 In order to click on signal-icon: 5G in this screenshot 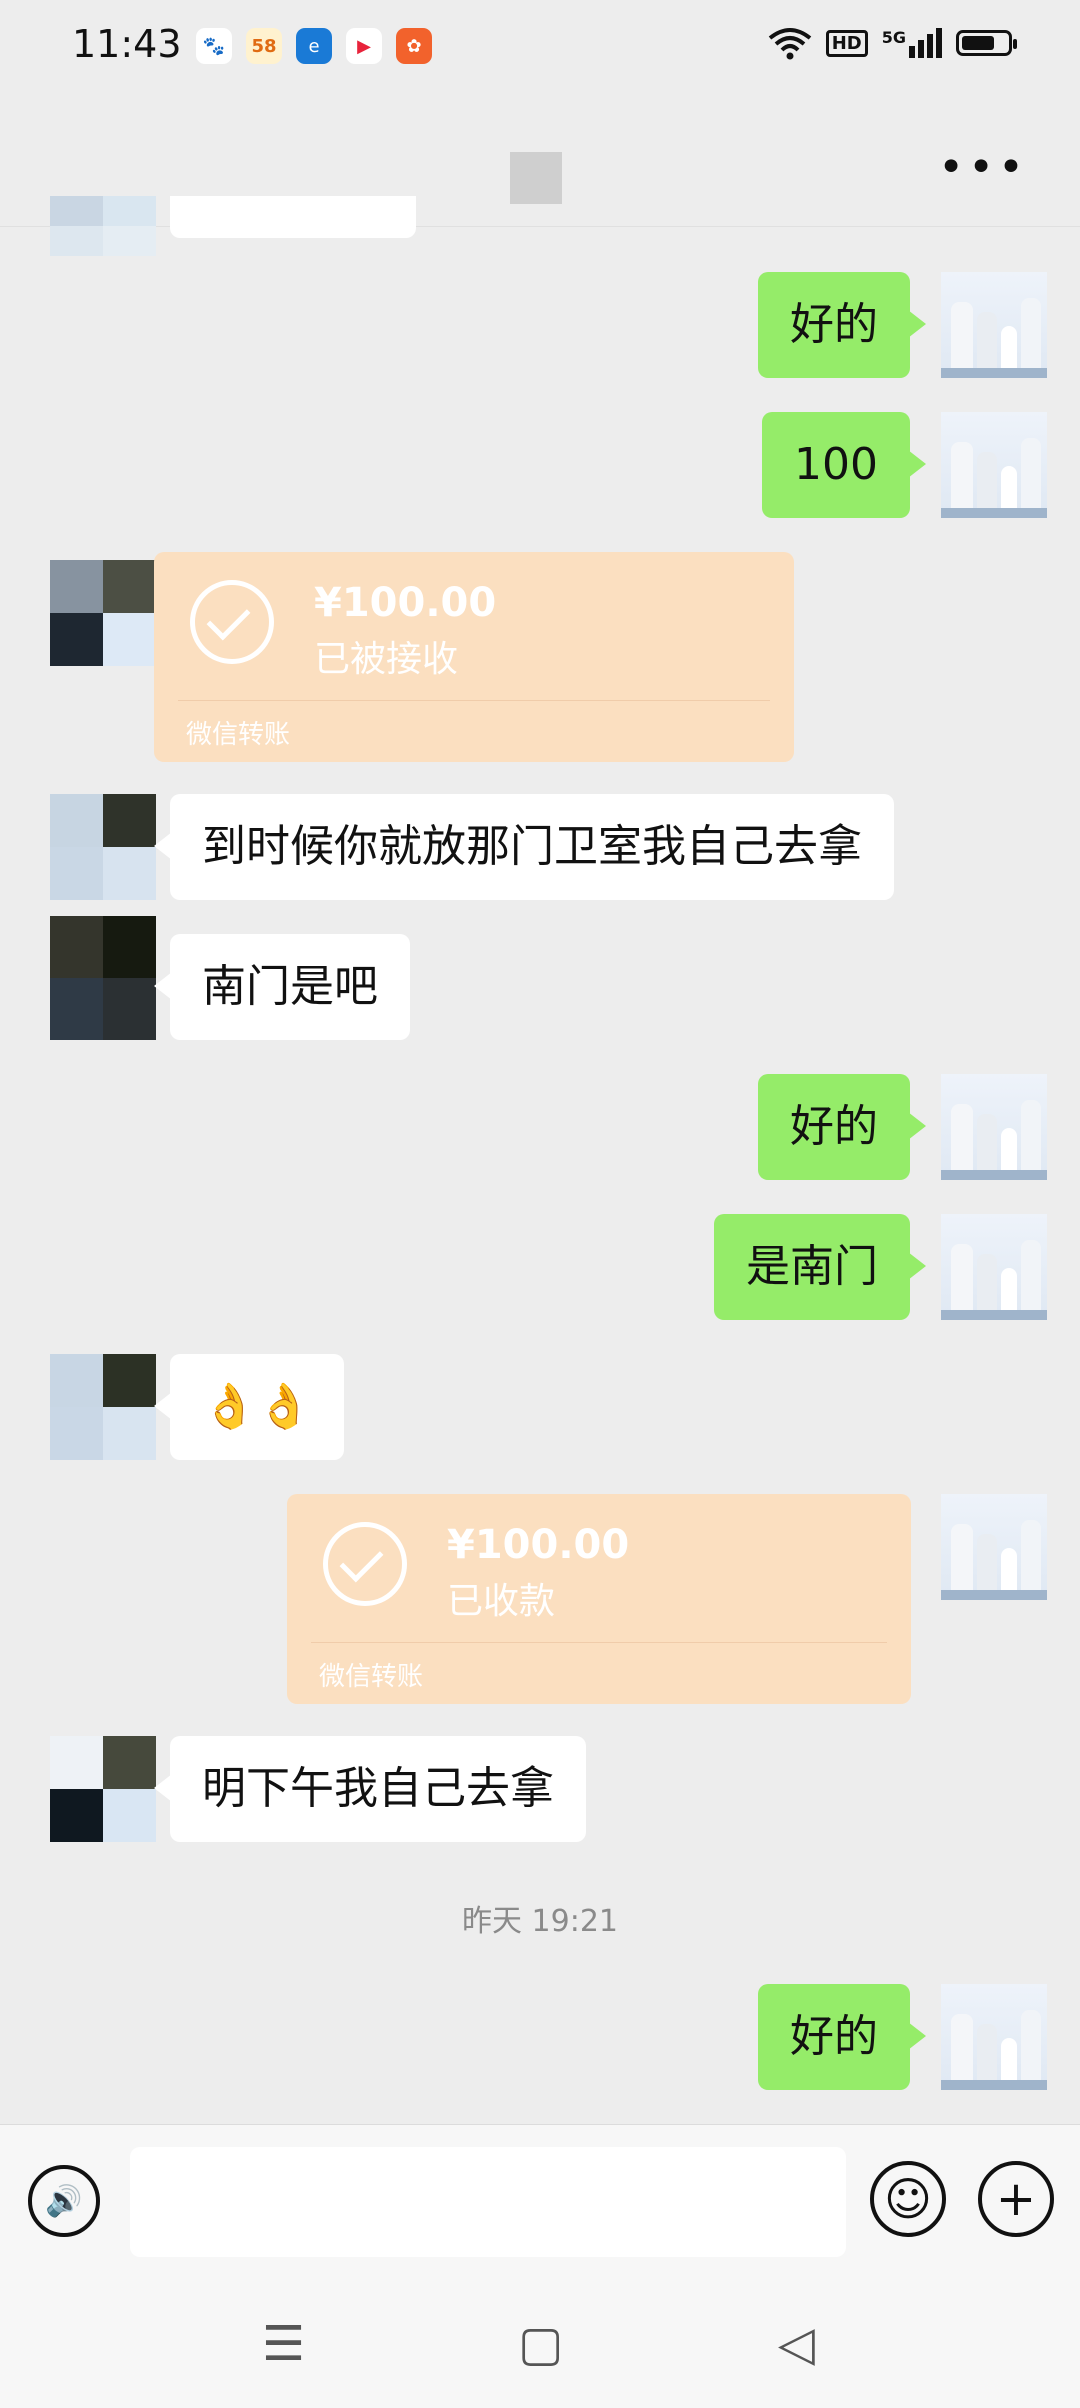, I will do `click(912, 43)`.